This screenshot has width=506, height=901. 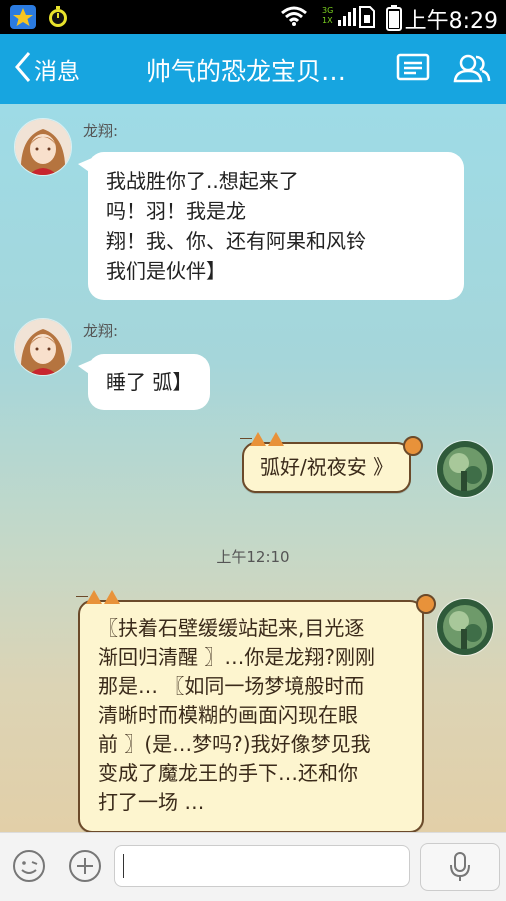 What do you see at coordinates (202, 181) in the screenshot?
I see `message-line: 我战胜你了..想起来了` at bounding box center [202, 181].